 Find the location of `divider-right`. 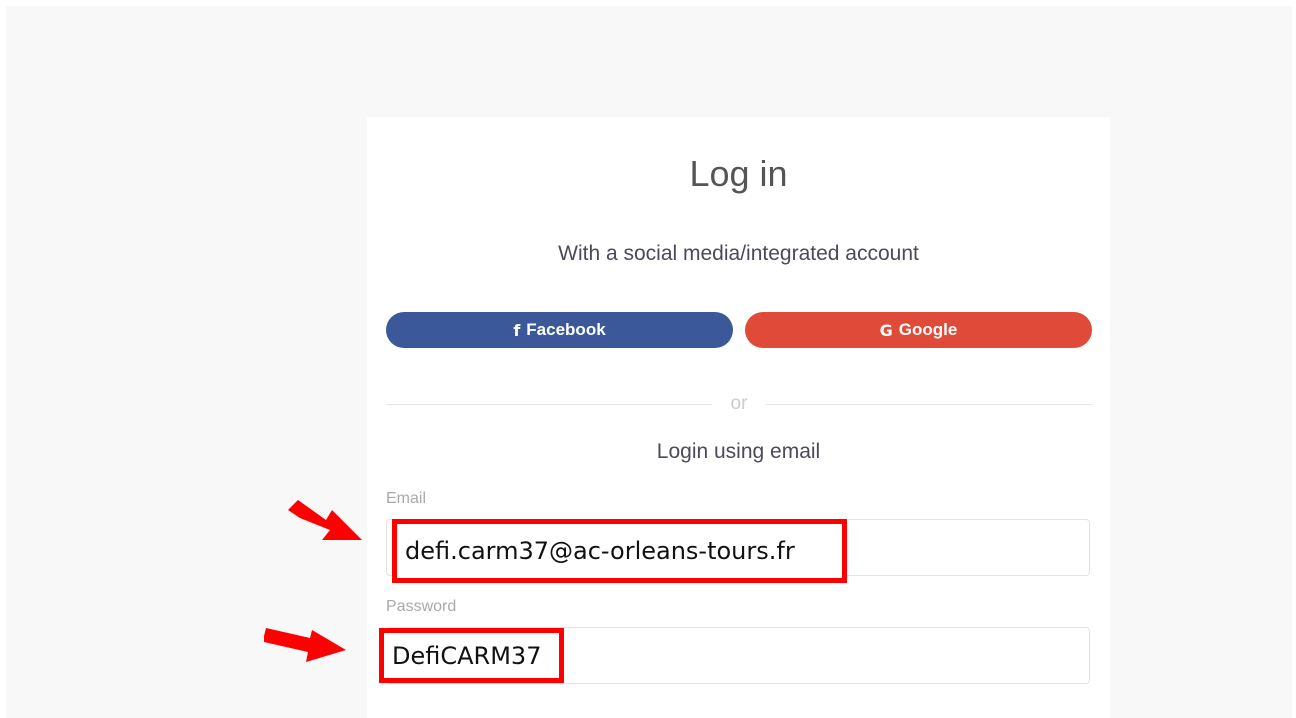

divider-right is located at coordinates (929, 404).